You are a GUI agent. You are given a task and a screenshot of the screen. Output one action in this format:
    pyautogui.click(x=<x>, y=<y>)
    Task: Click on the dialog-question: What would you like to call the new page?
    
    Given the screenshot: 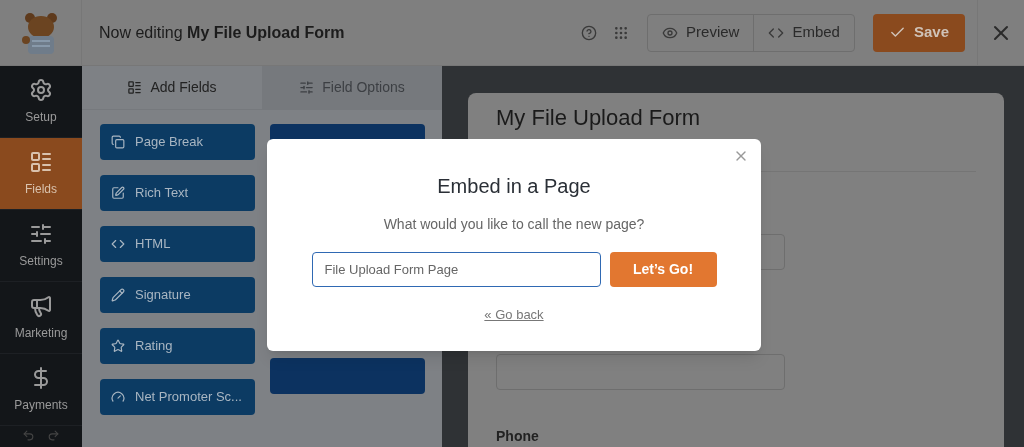 What is the action you would take?
    pyautogui.click(x=514, y=224)
    